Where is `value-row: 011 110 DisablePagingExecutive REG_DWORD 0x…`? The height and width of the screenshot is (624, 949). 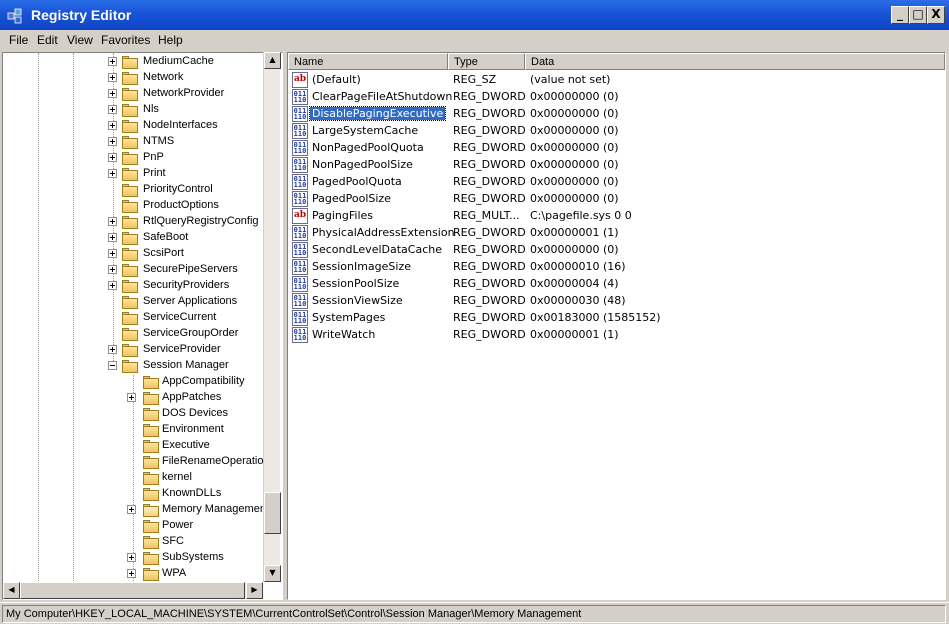 value-row: 011 110 DisablePagingExecutive REG_DWORD 0x… is located at coordinates (616, 114).